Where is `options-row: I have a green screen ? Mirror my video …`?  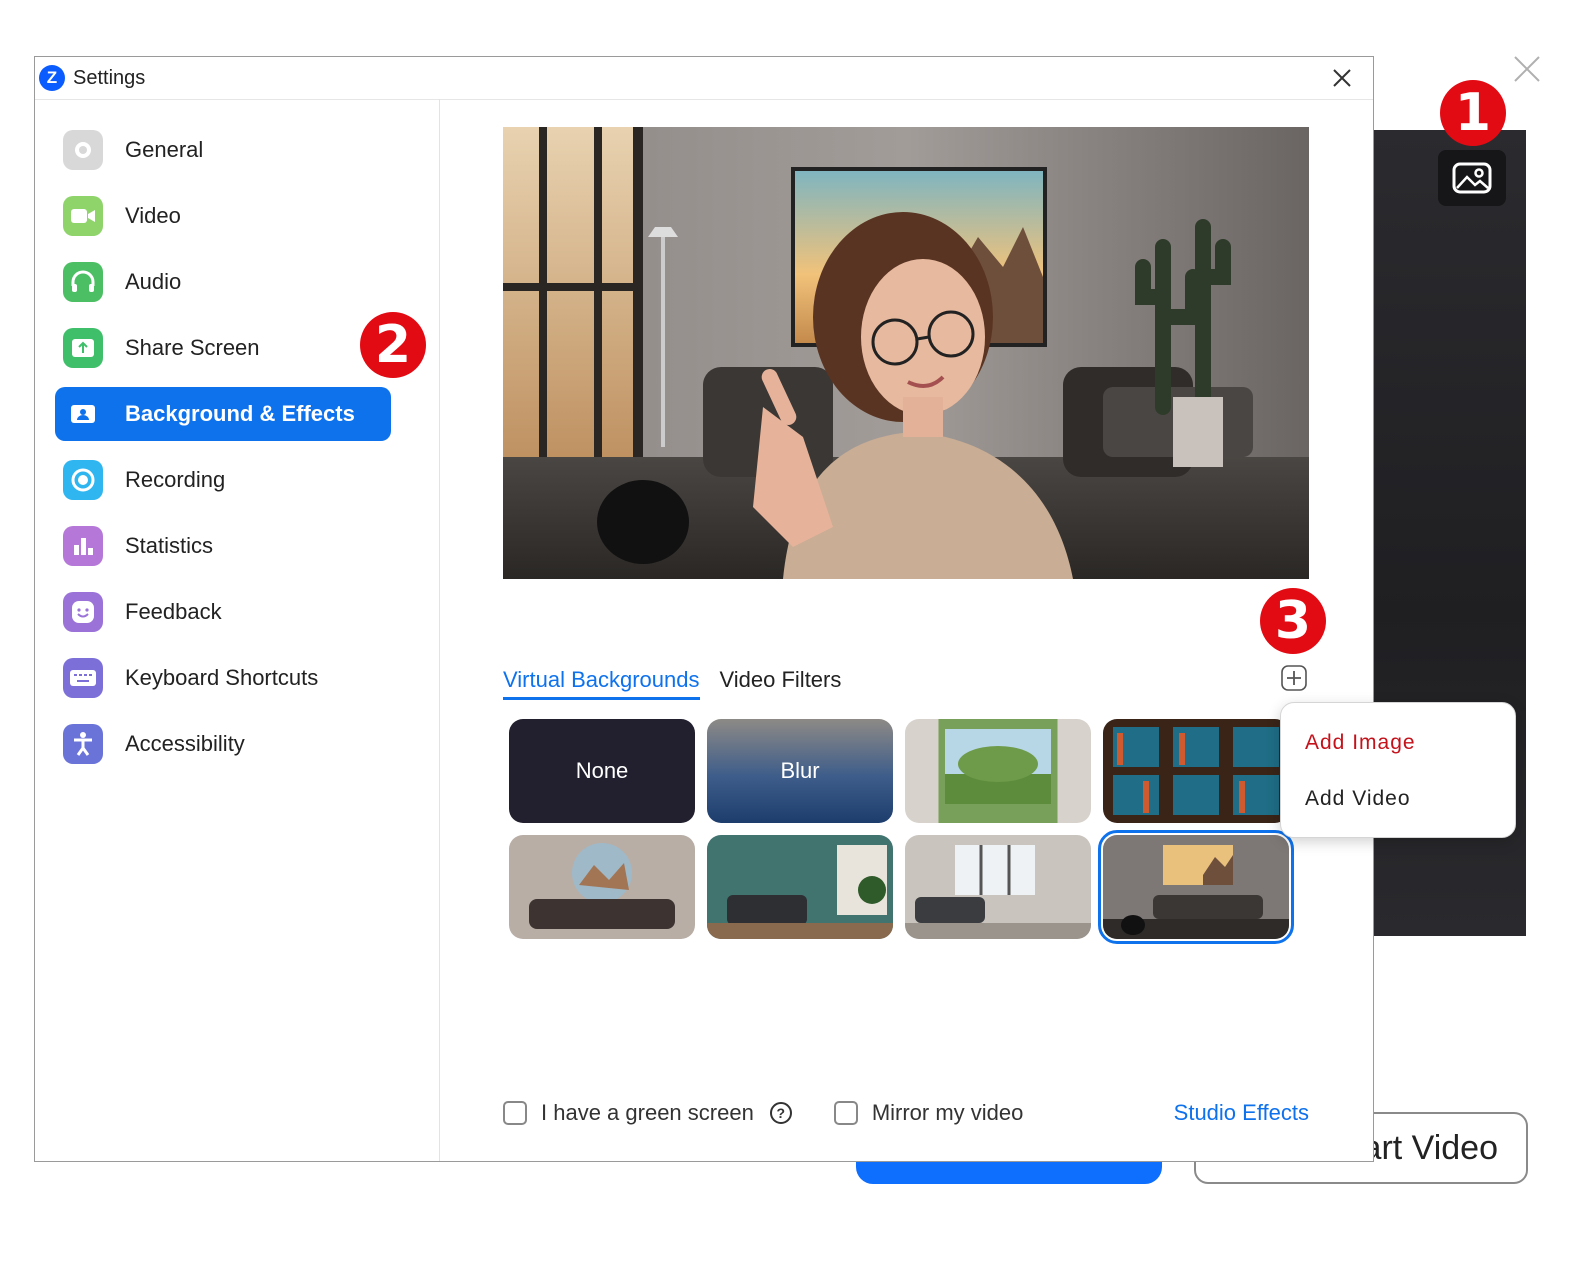 options-row: I have a green screen ? Mirror my video … is located at coordinates (906, 1113).